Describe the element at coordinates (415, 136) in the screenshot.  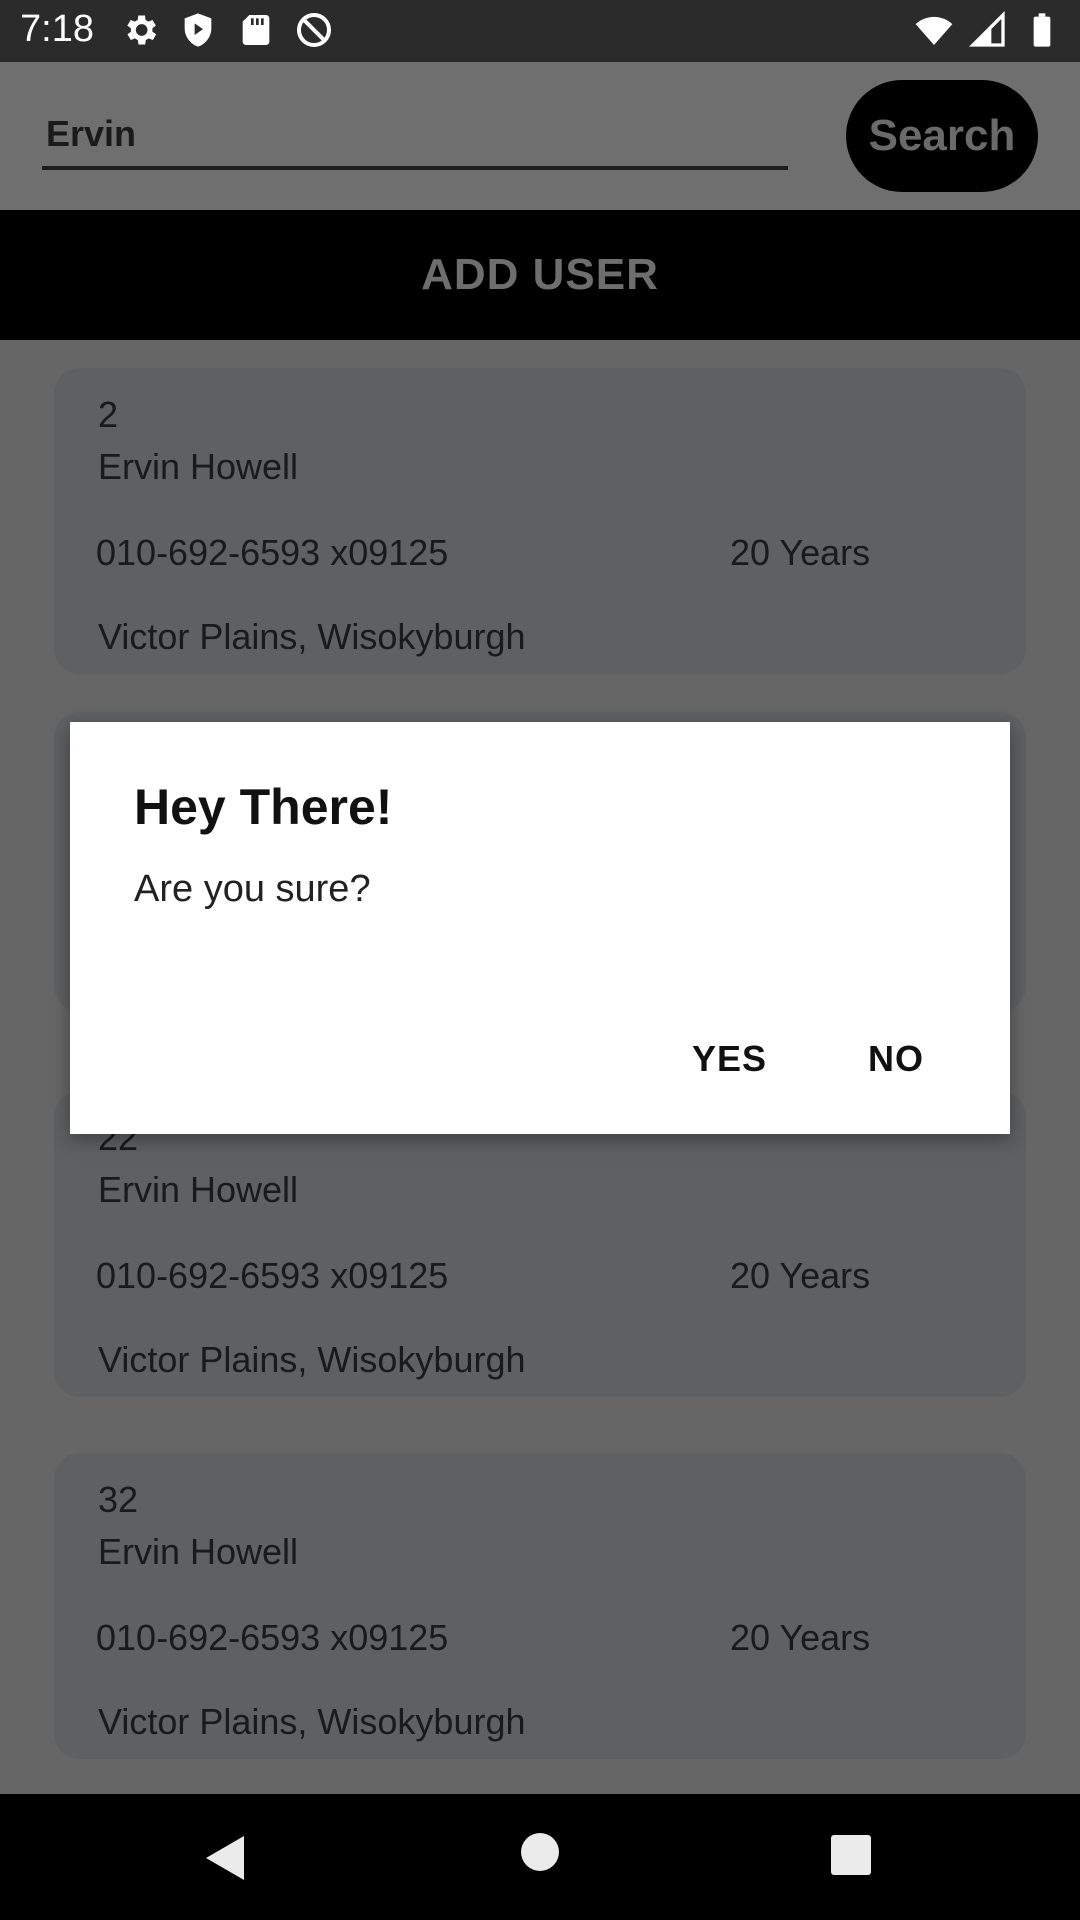
I see `search-input` at that location.